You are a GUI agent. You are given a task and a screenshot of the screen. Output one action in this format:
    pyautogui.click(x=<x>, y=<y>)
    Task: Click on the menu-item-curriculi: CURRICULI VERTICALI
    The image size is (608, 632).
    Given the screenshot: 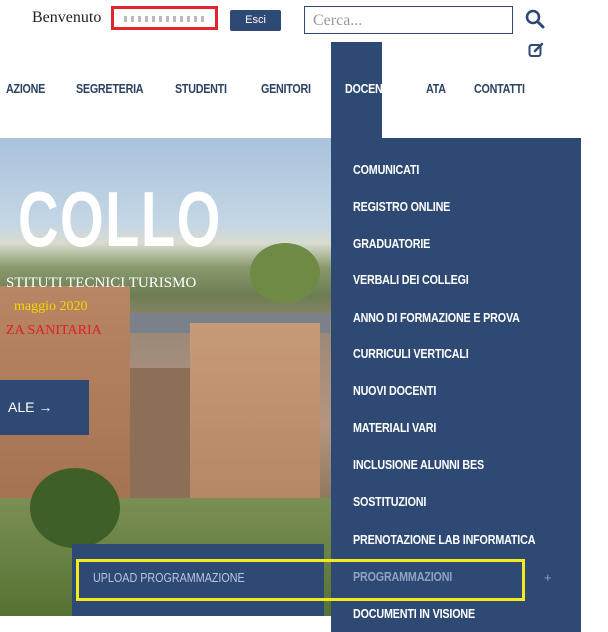 What is the action you would take?
    pyautogui.click(x=411, y=354)
    